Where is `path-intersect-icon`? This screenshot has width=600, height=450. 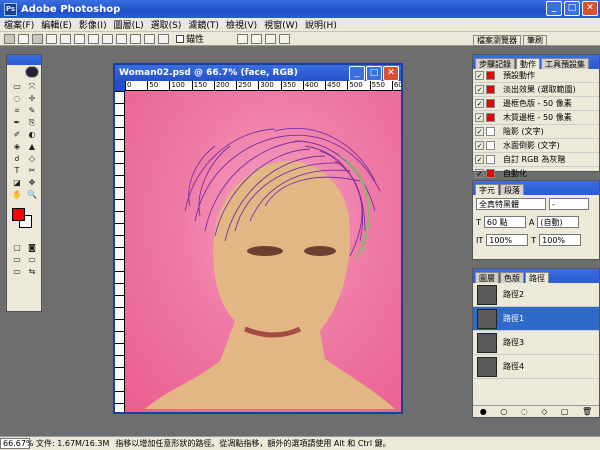
path-intersect-icon is located at coordinates (271, 38).